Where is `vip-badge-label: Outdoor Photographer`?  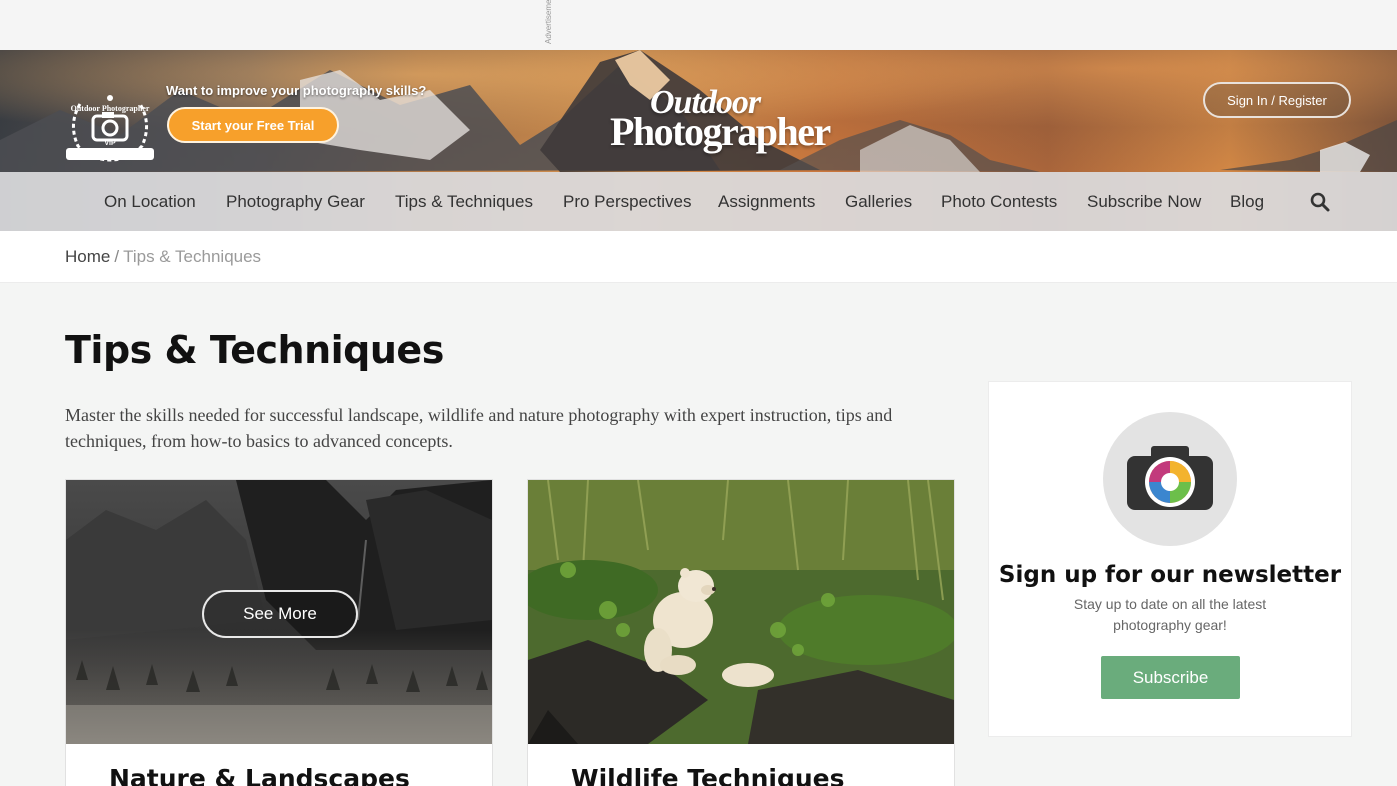 vip-badge-label: Outdoor Photographer is located at coordinates (110, 108).